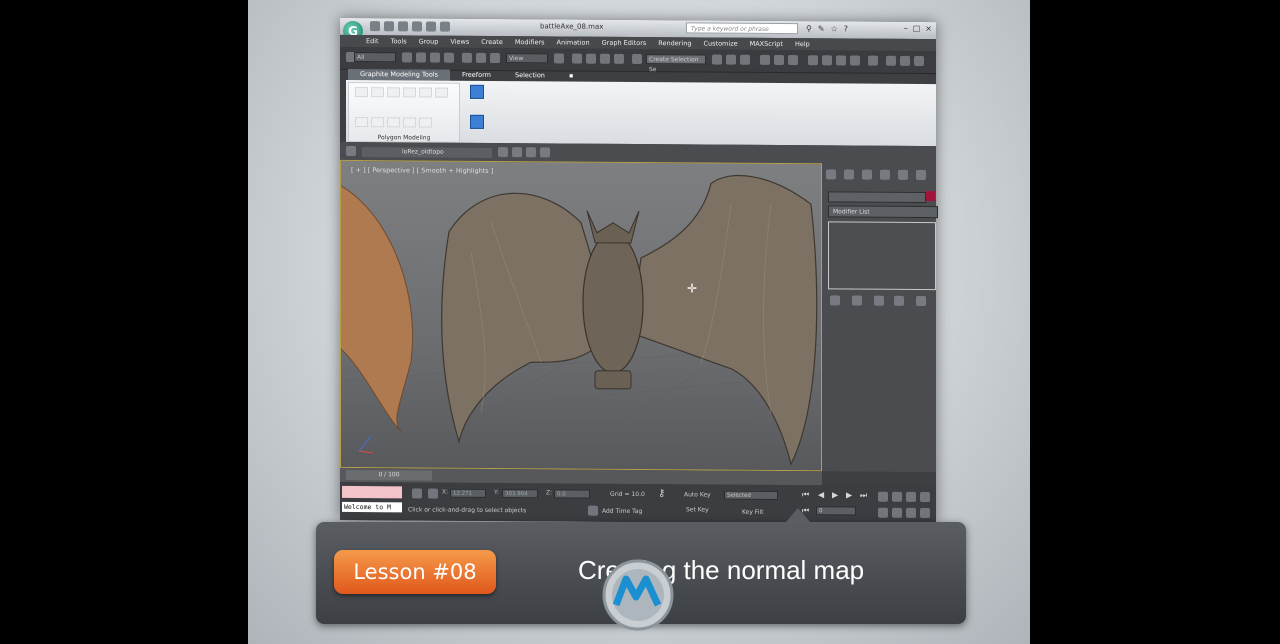 The height and width of the screenshot is (644, 1280). Describe the element at coordinates (477, 91) in the screenshot. I see `ribbon-side-button-1-icon` at that location.